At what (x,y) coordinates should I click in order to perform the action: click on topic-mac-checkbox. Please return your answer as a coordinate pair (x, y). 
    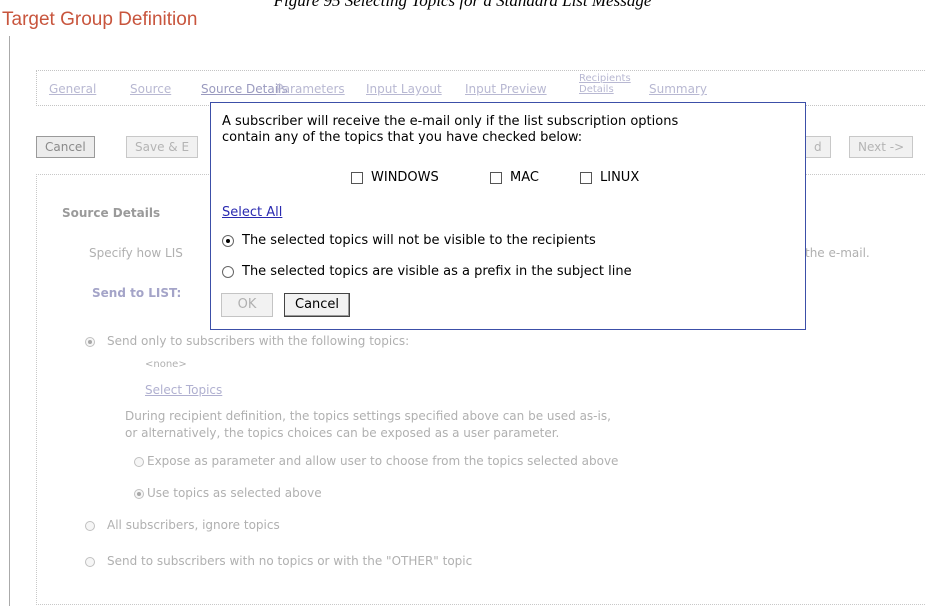
    Looking at the image, I should click on (496, 177).